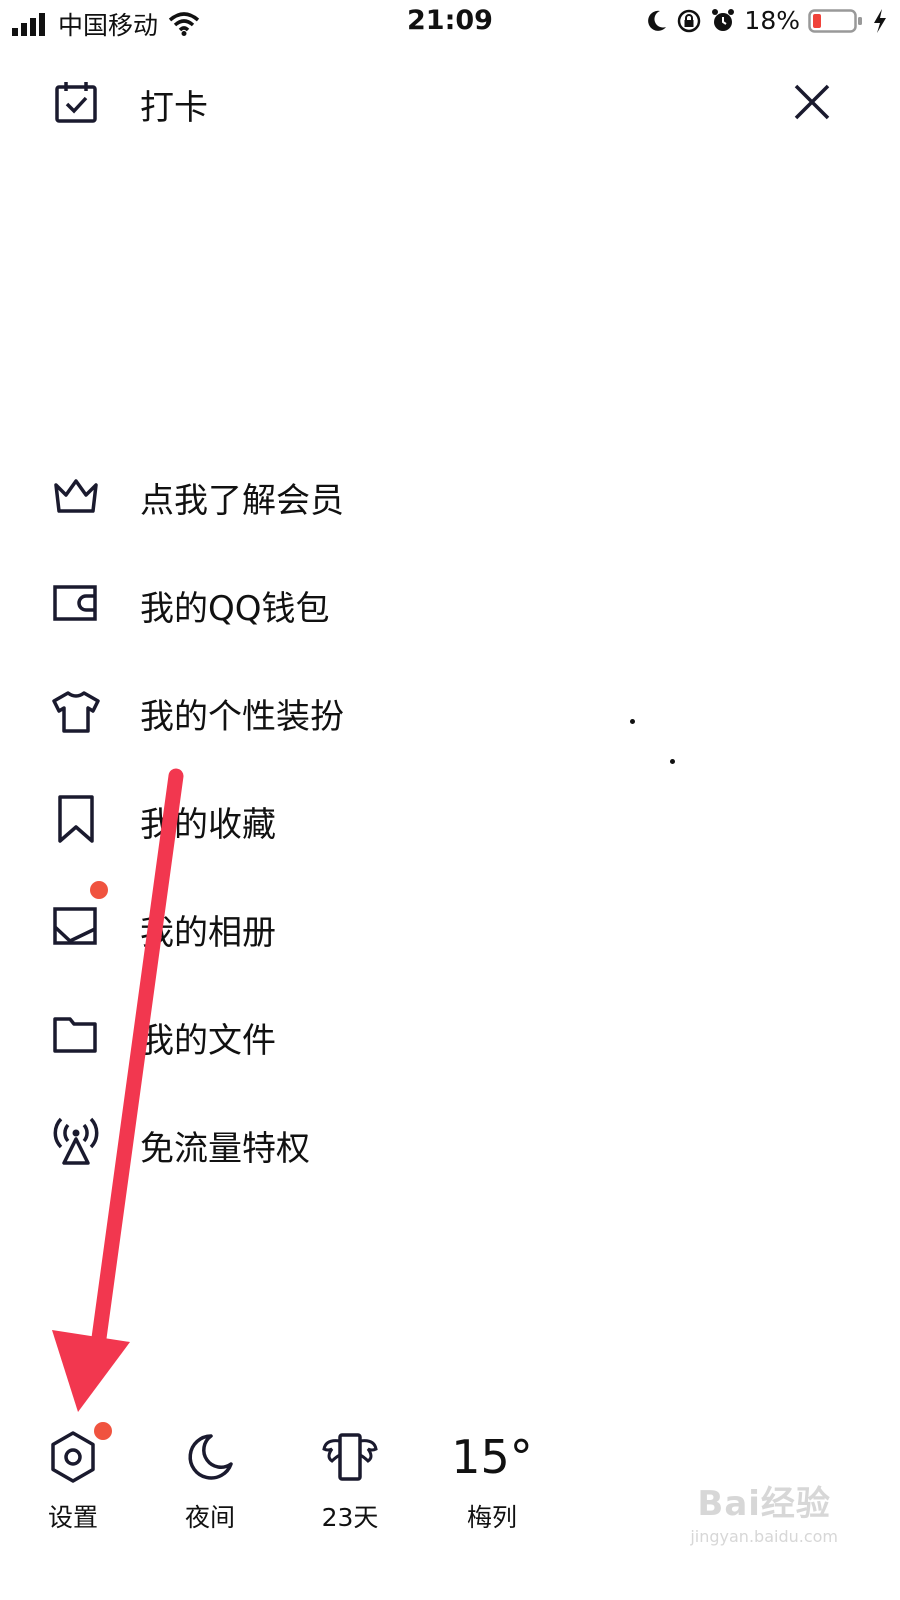 Image resolution: width=900 pixels, height=1600 pixels. What do you see at coordinates (491, 1517) in the screenshot?
I see `weather-city: 梅列` at bounding box center [491, 1517].